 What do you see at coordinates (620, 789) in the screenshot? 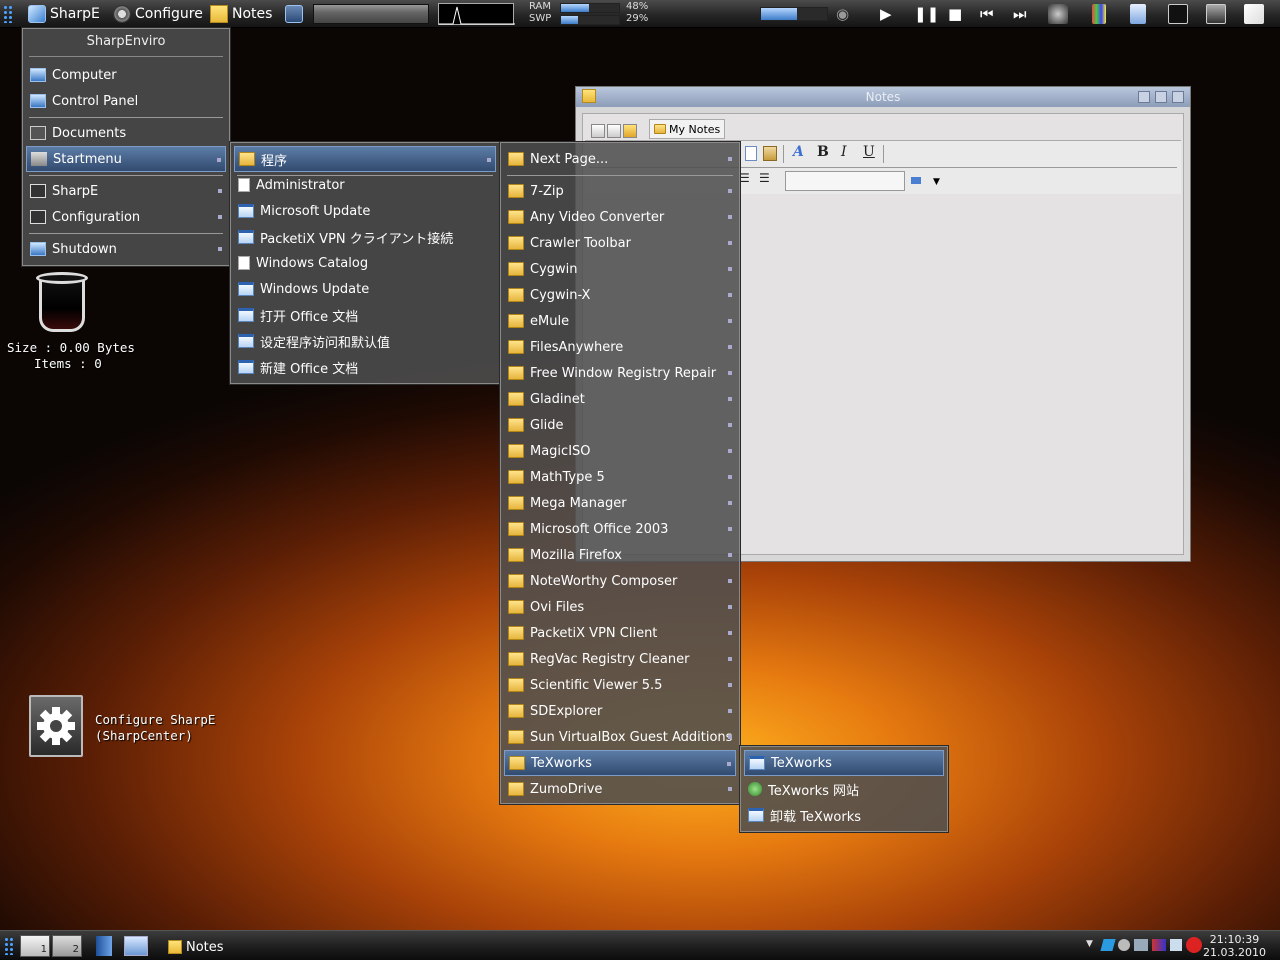
I see `menu-item-folder: ZumoDrive` at bounding box center [620, 789].